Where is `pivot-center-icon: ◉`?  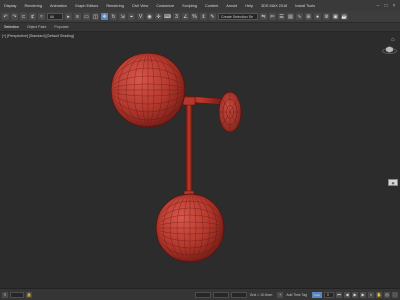
pivot-center-icon: ◉ is located at coordinates (149, 16).